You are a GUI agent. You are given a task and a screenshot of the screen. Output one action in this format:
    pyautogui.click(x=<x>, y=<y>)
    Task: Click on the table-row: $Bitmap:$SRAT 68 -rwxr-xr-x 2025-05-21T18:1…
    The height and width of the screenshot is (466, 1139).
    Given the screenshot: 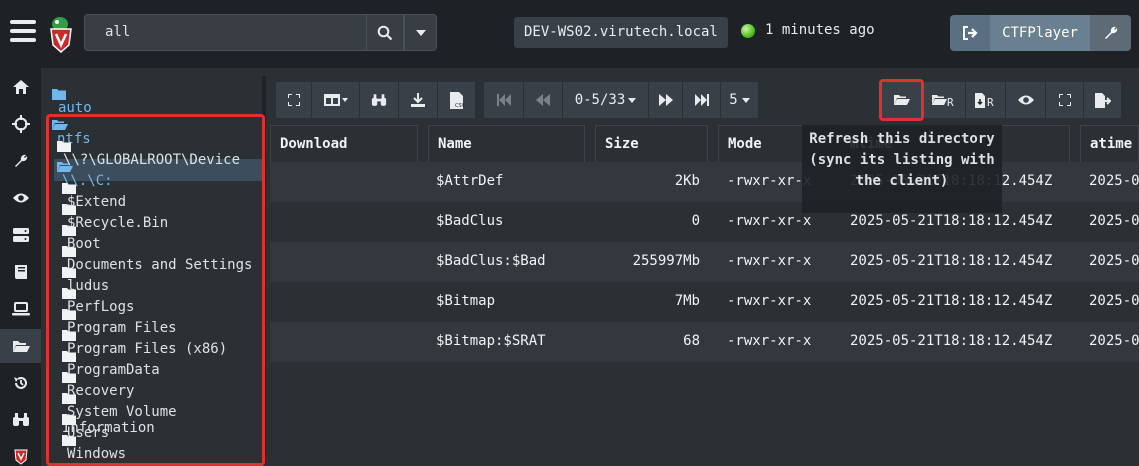 What is the action you would take?
    pyautogui.click(x=704, y=342)
    